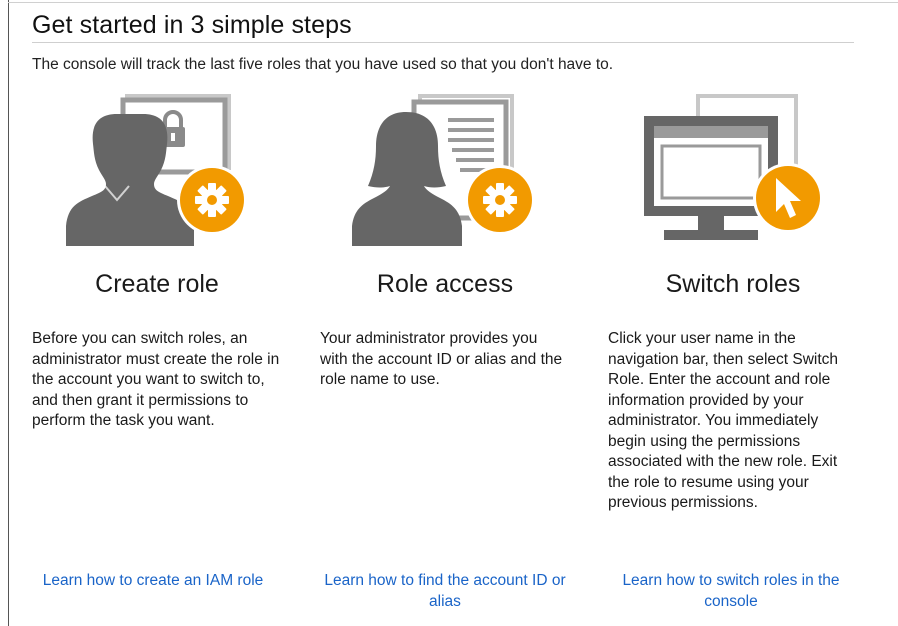  What do you see at coordinates (731, 591) in the screenshot?
I see `learn-switch-roles-link: Learn how to switch roles in the console` at bounding box center [731, 591].